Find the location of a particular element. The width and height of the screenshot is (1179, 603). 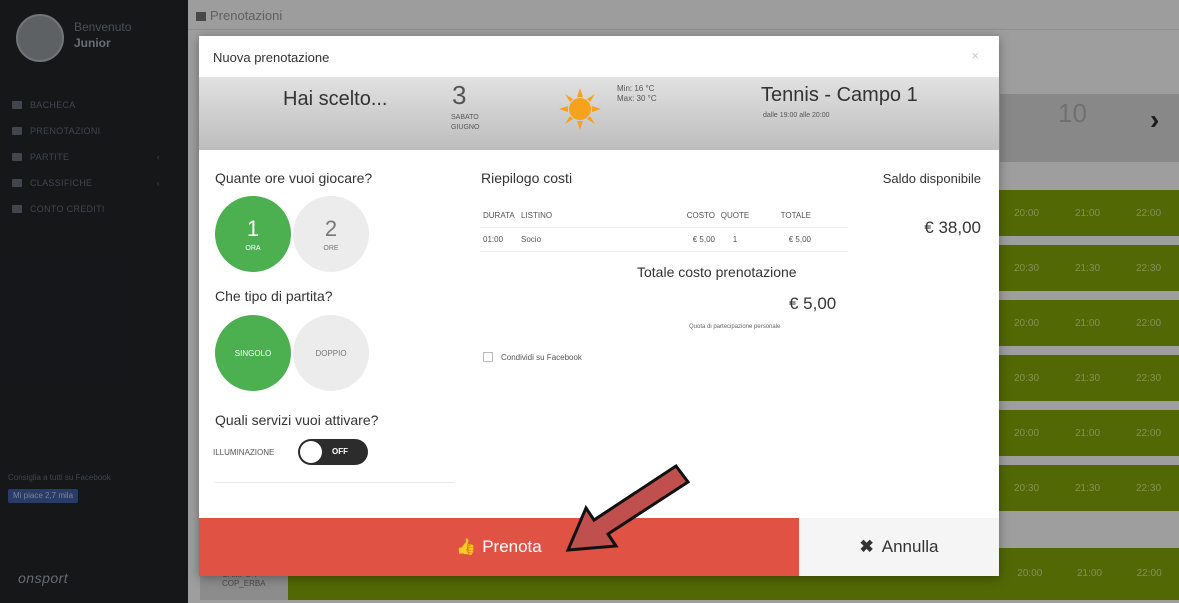

court-name: Tennis - Campo 1 is located at coordinates (839, 95).